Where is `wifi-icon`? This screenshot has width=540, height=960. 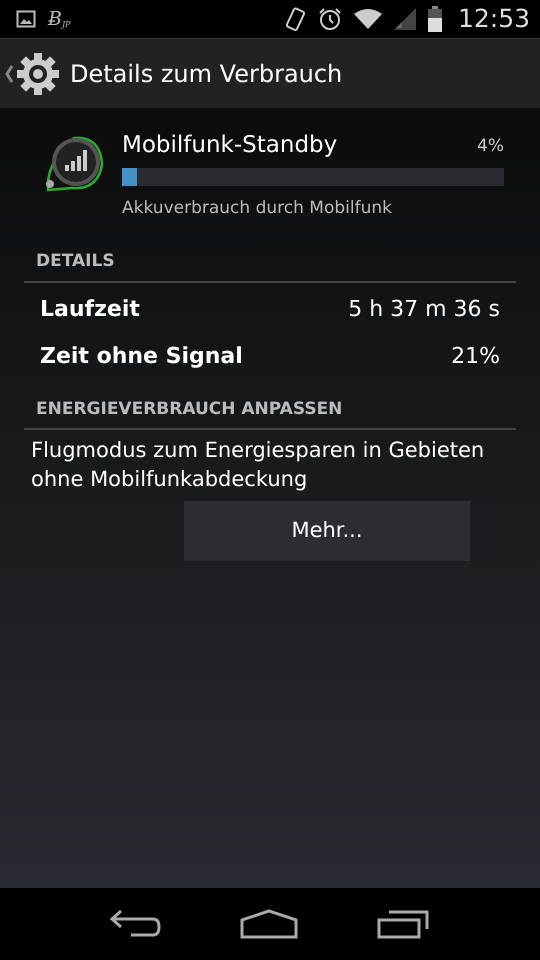
wifi-icon is located at coordinates (368, 19).